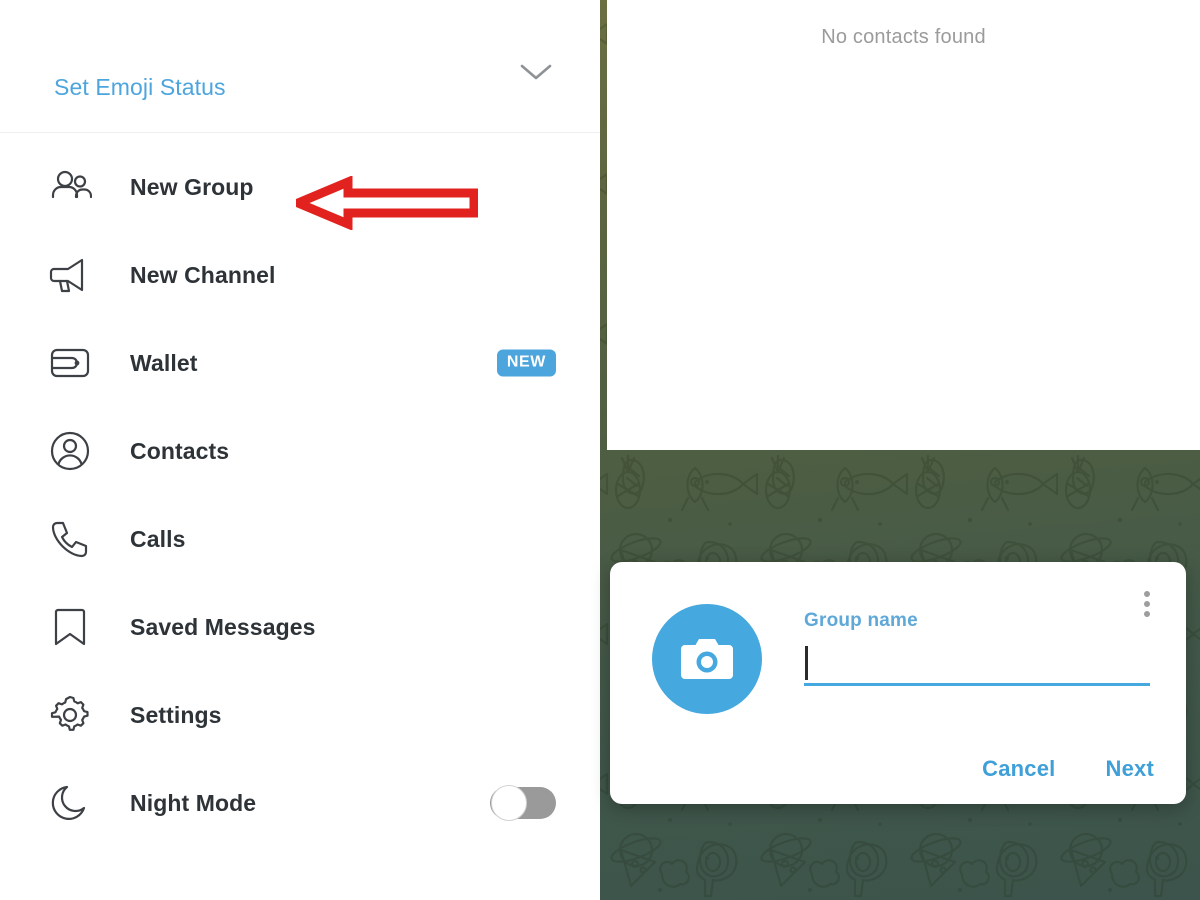 The height and width of the screenshot is (900, 1200). What do you see at coordinates (300, 187) in the screenshot?
I see `sidebar-item-new-group: New Group` at bounding box center [300, 187].